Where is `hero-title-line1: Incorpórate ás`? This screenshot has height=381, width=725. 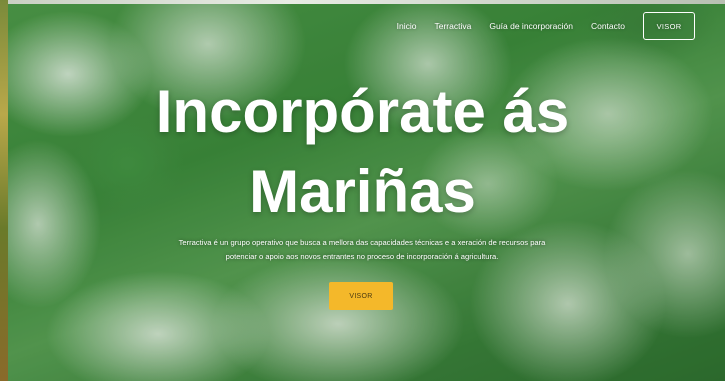
hero-title-line1: Incorpórate ás is located at coordinates (362, 111).